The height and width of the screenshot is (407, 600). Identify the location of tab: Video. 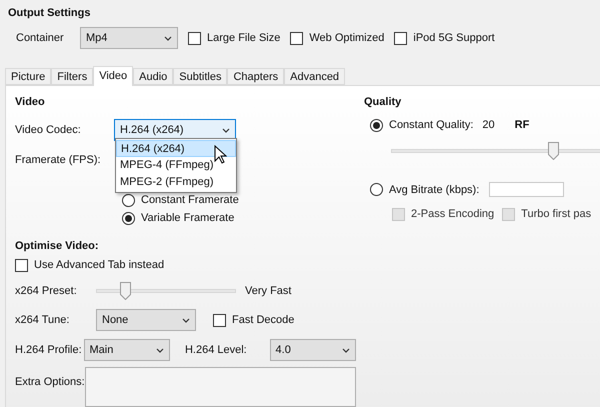
(113, 76).